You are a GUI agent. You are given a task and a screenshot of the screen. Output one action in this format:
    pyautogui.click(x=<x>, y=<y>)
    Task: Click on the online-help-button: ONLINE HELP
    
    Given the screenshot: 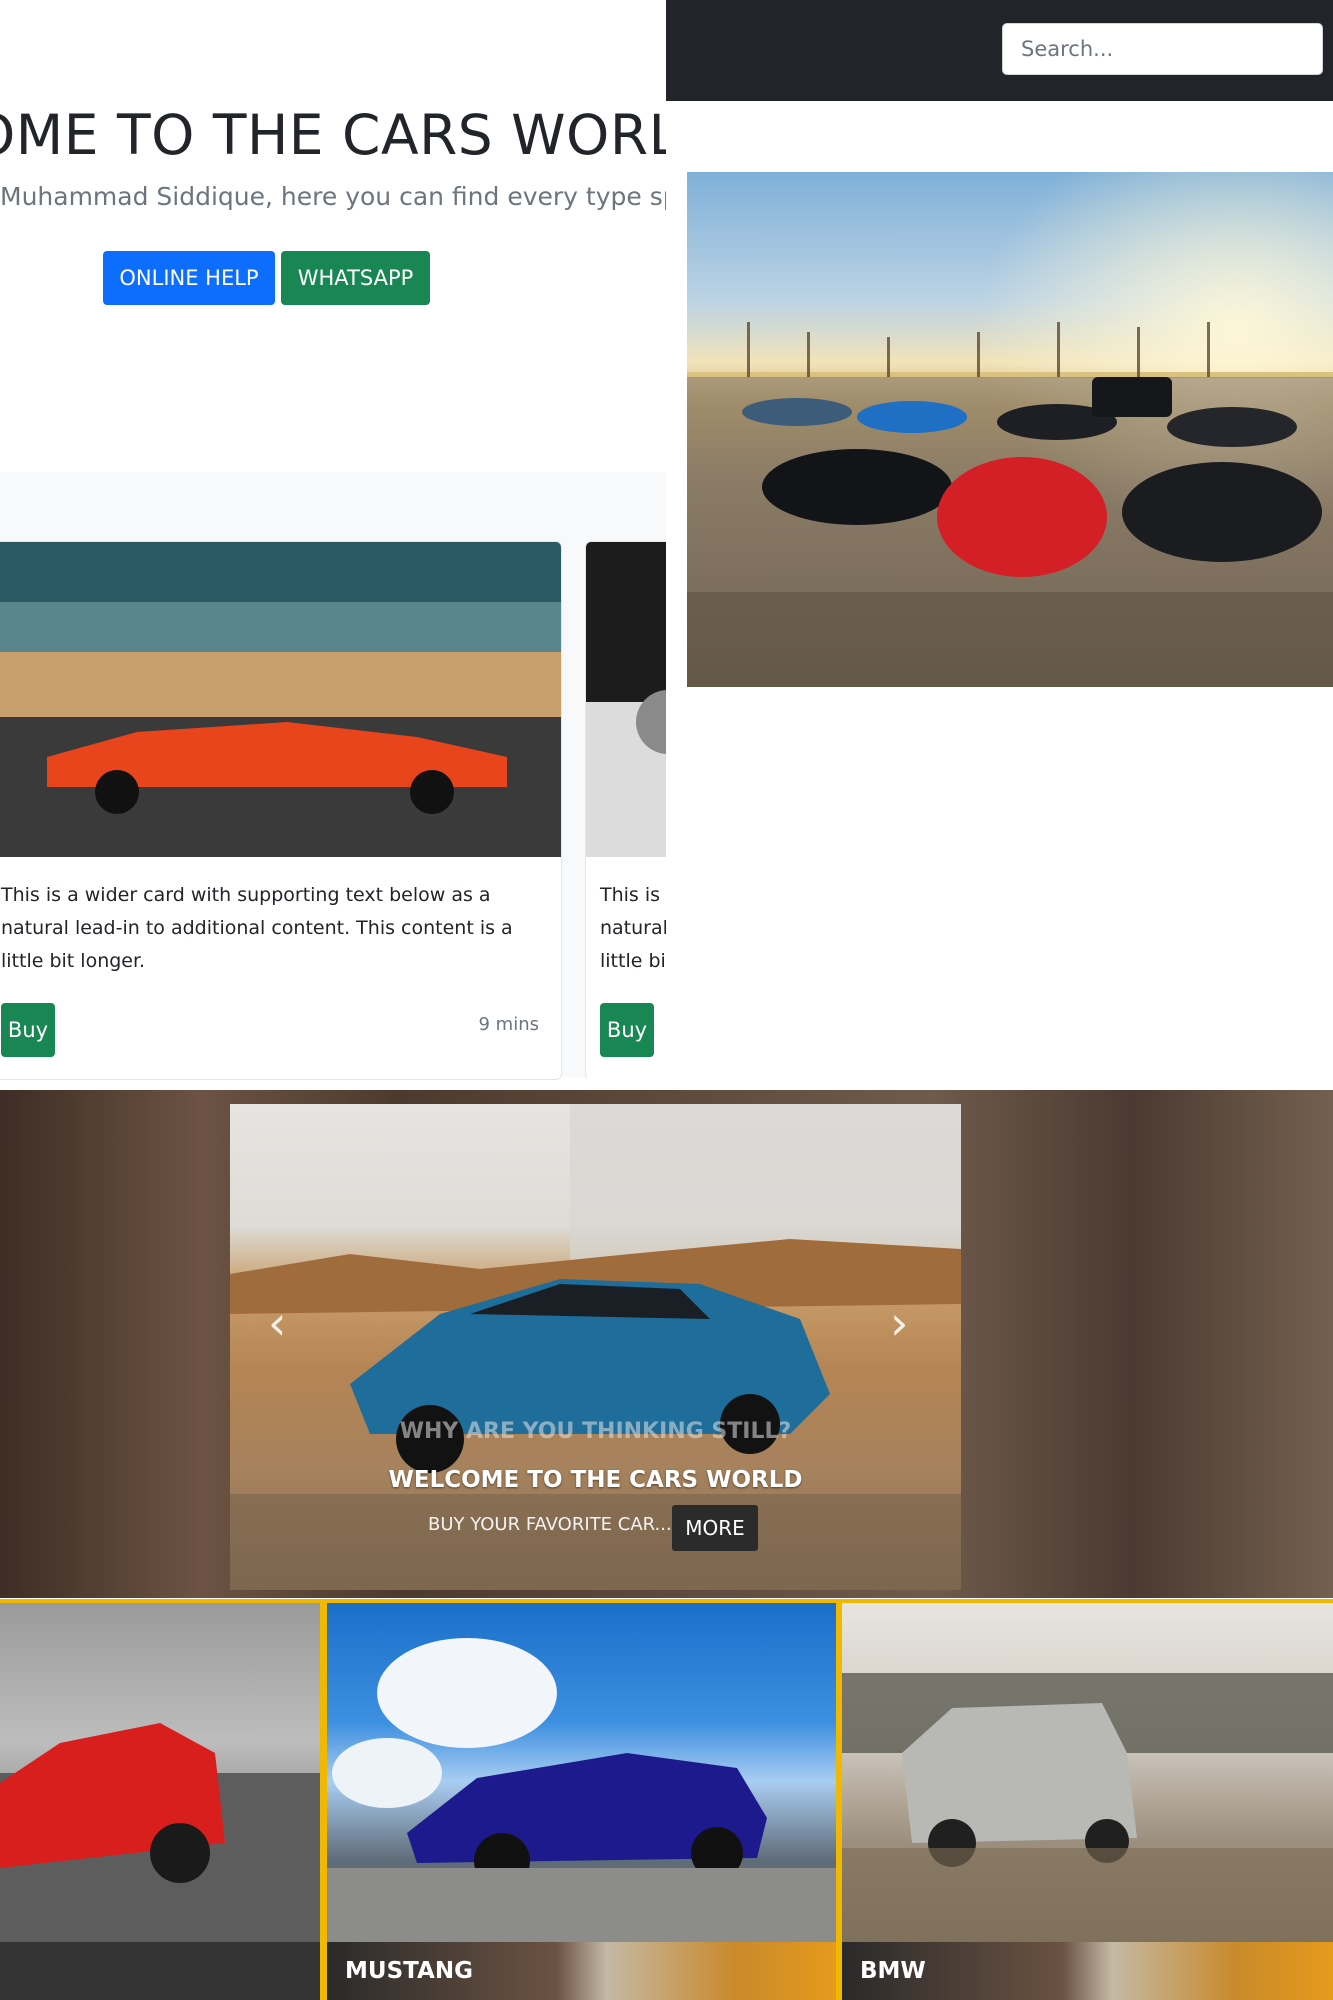 What is the action you would take?
    pyautogui.click(x=189, y=278)
    